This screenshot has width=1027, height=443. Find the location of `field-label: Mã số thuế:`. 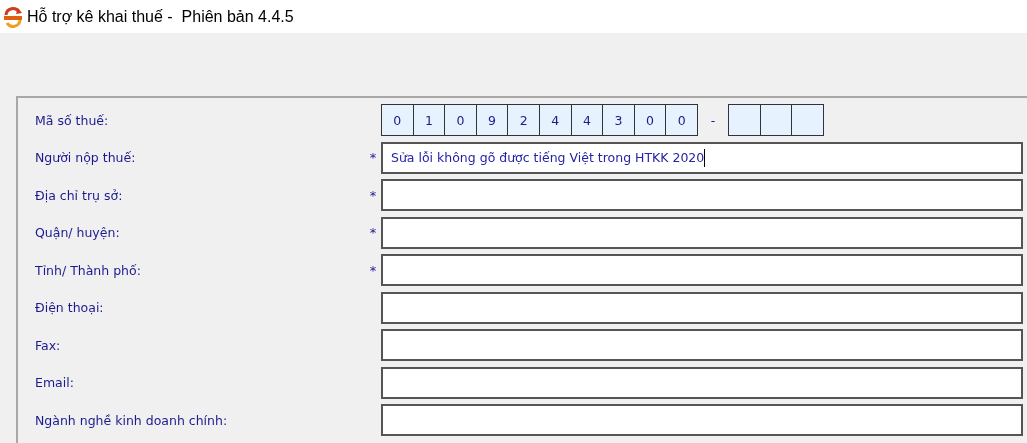

field-label: Mã số thuế: is located at coordinates (72, 120).